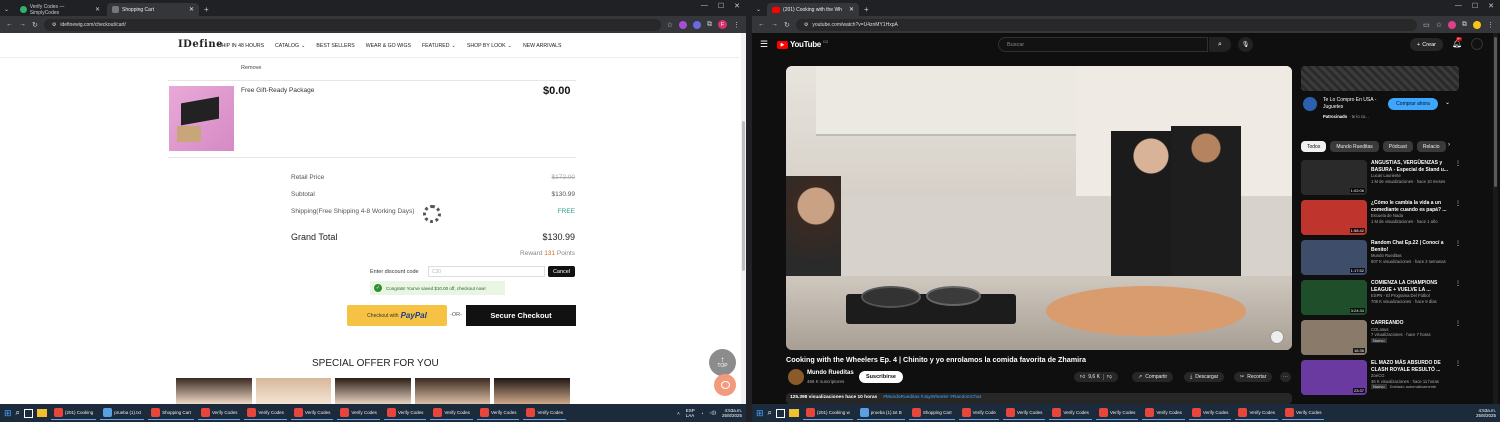  I want to click on site-logo: IDefine, so click(200, 44).